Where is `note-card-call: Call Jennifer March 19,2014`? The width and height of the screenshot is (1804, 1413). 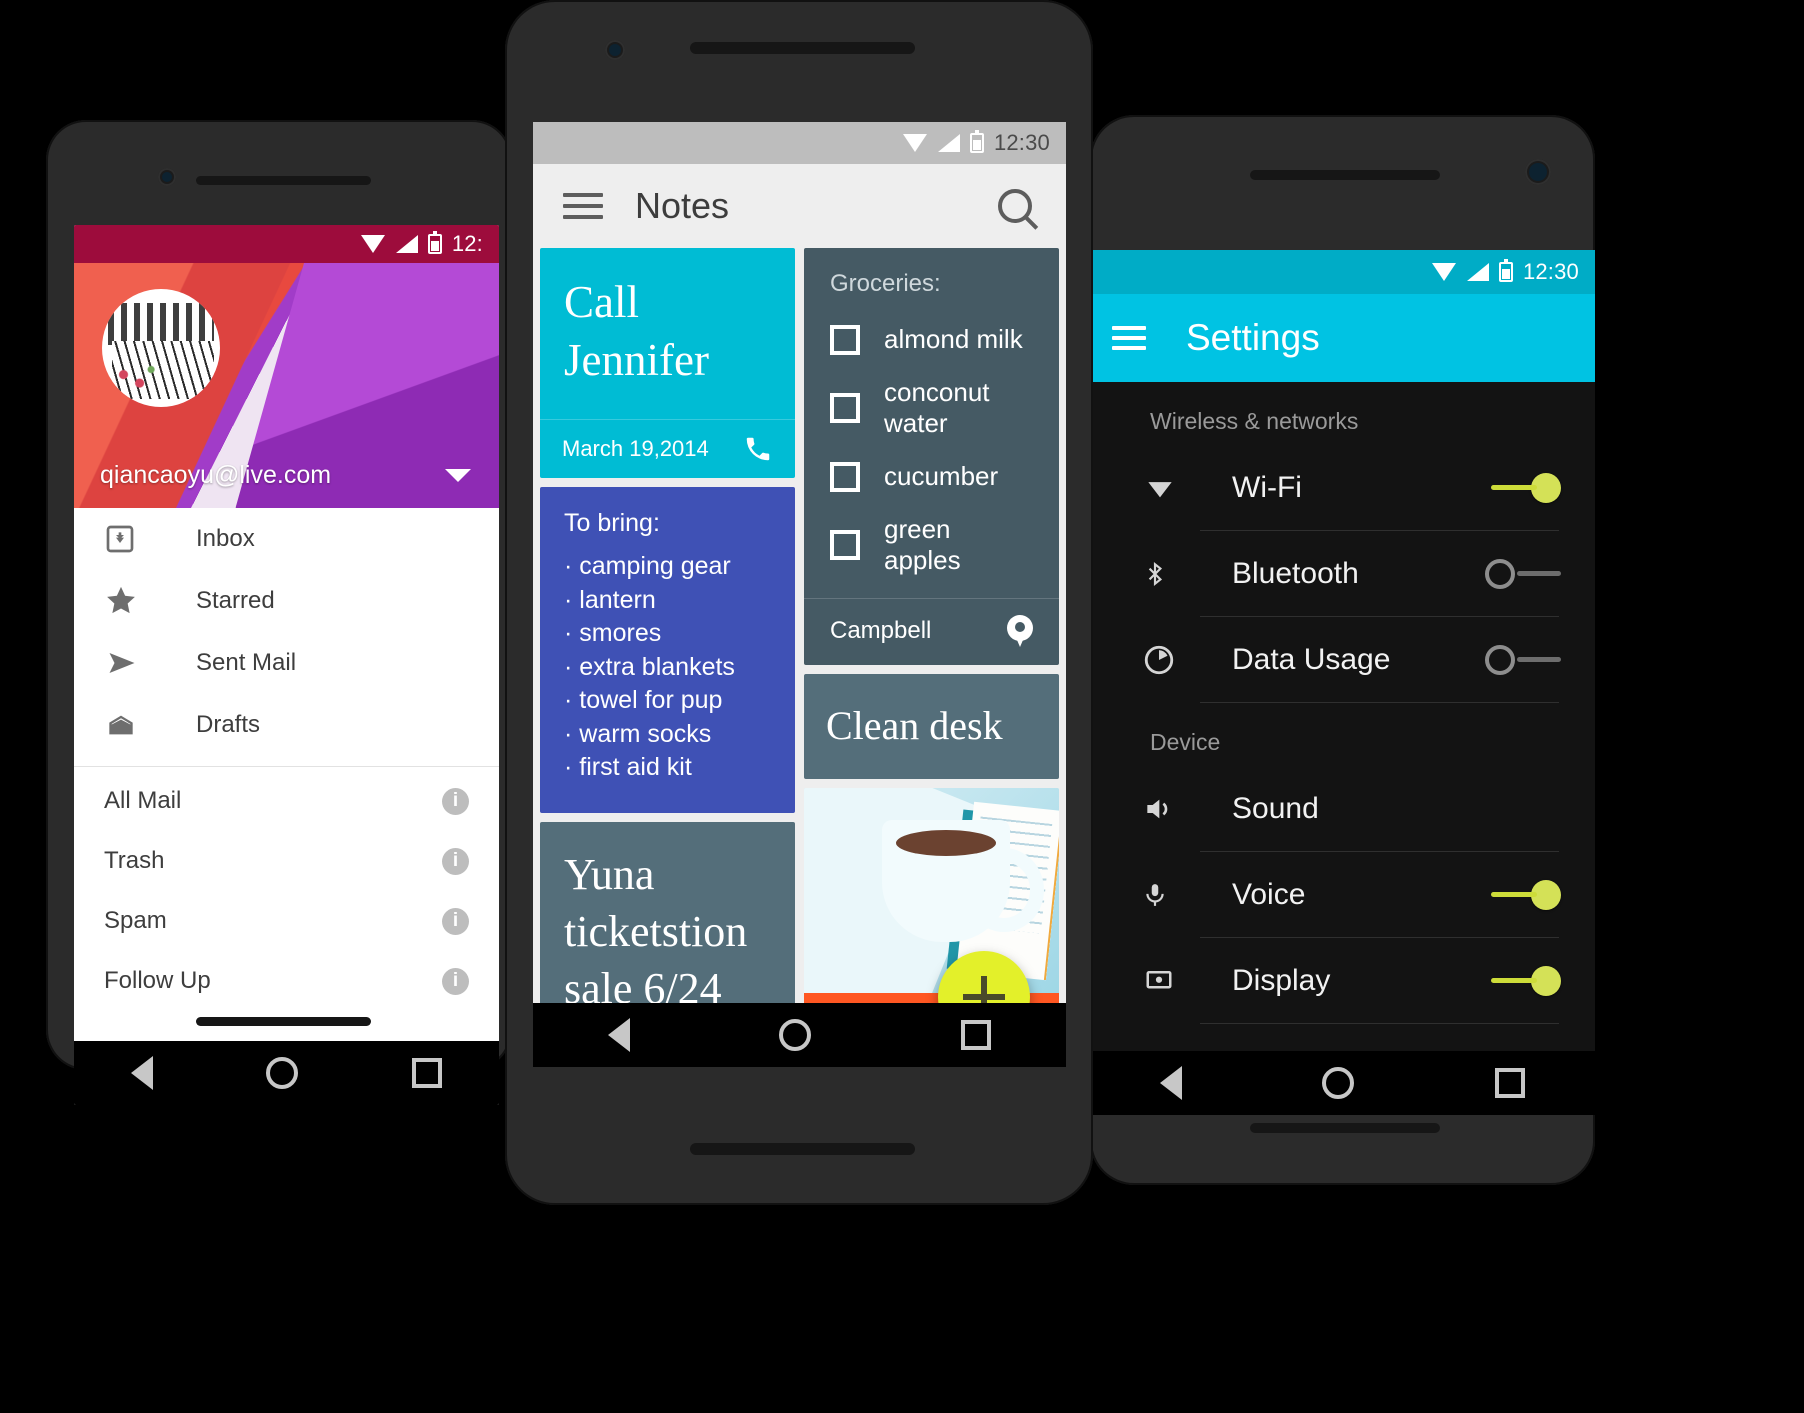 note-card-call: Call Jennifer March 19,2014 is located at coordinates (667, 363).